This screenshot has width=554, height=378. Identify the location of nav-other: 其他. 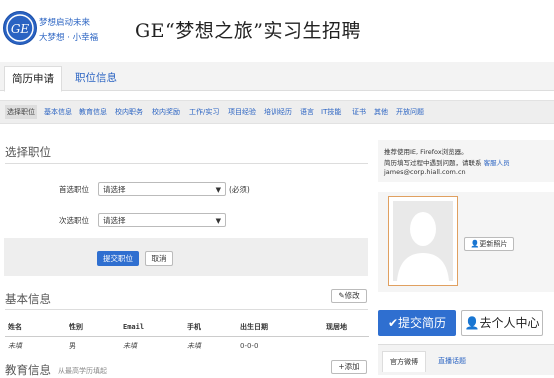
(381, 112).